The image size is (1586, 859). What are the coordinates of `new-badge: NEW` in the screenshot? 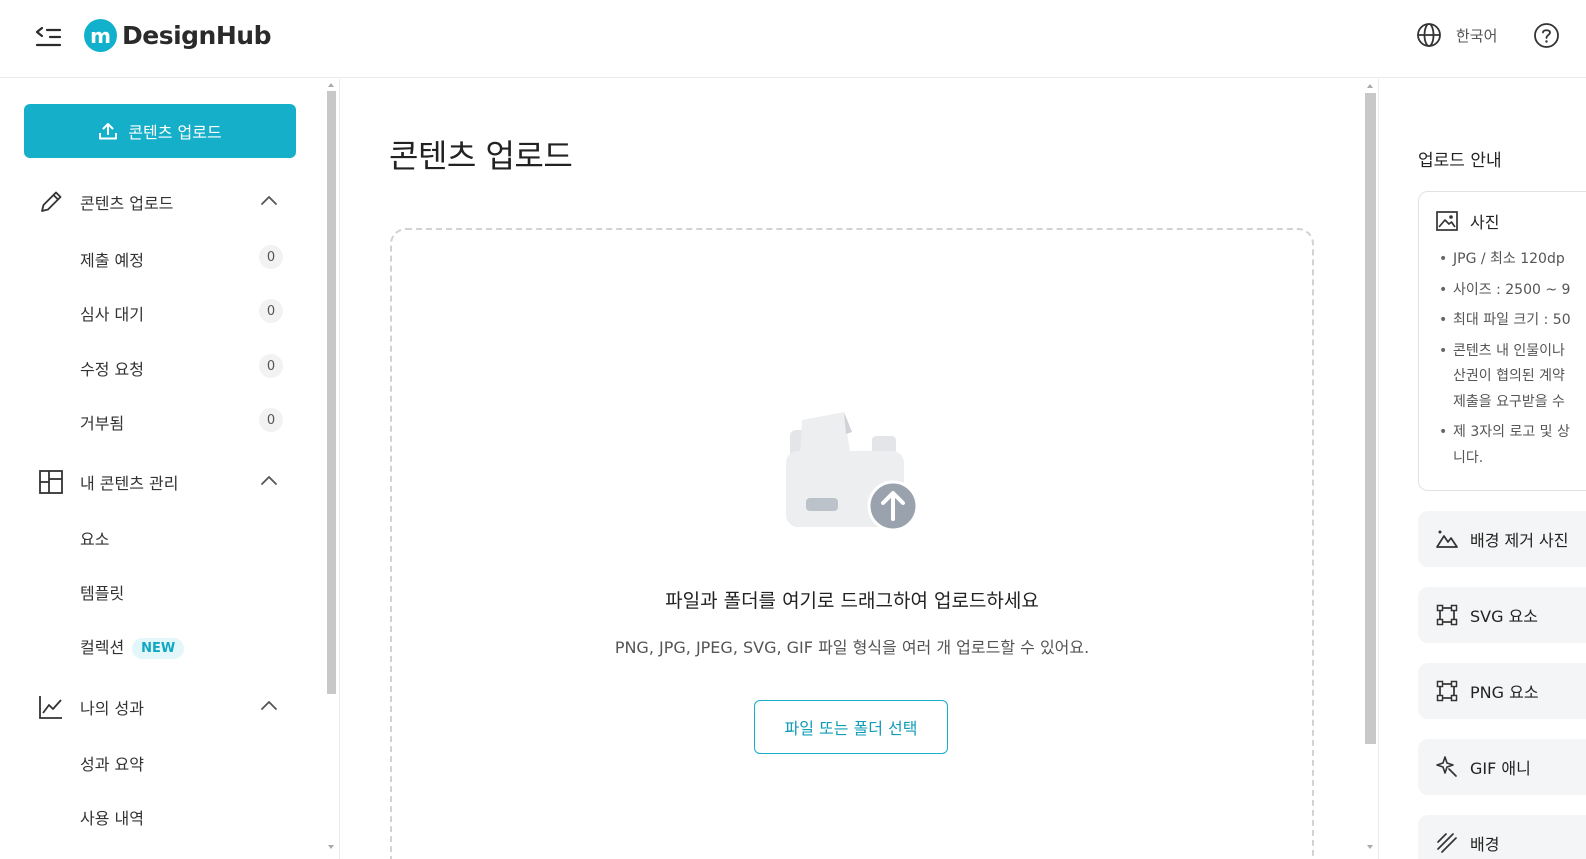 It's located at (158, 648).